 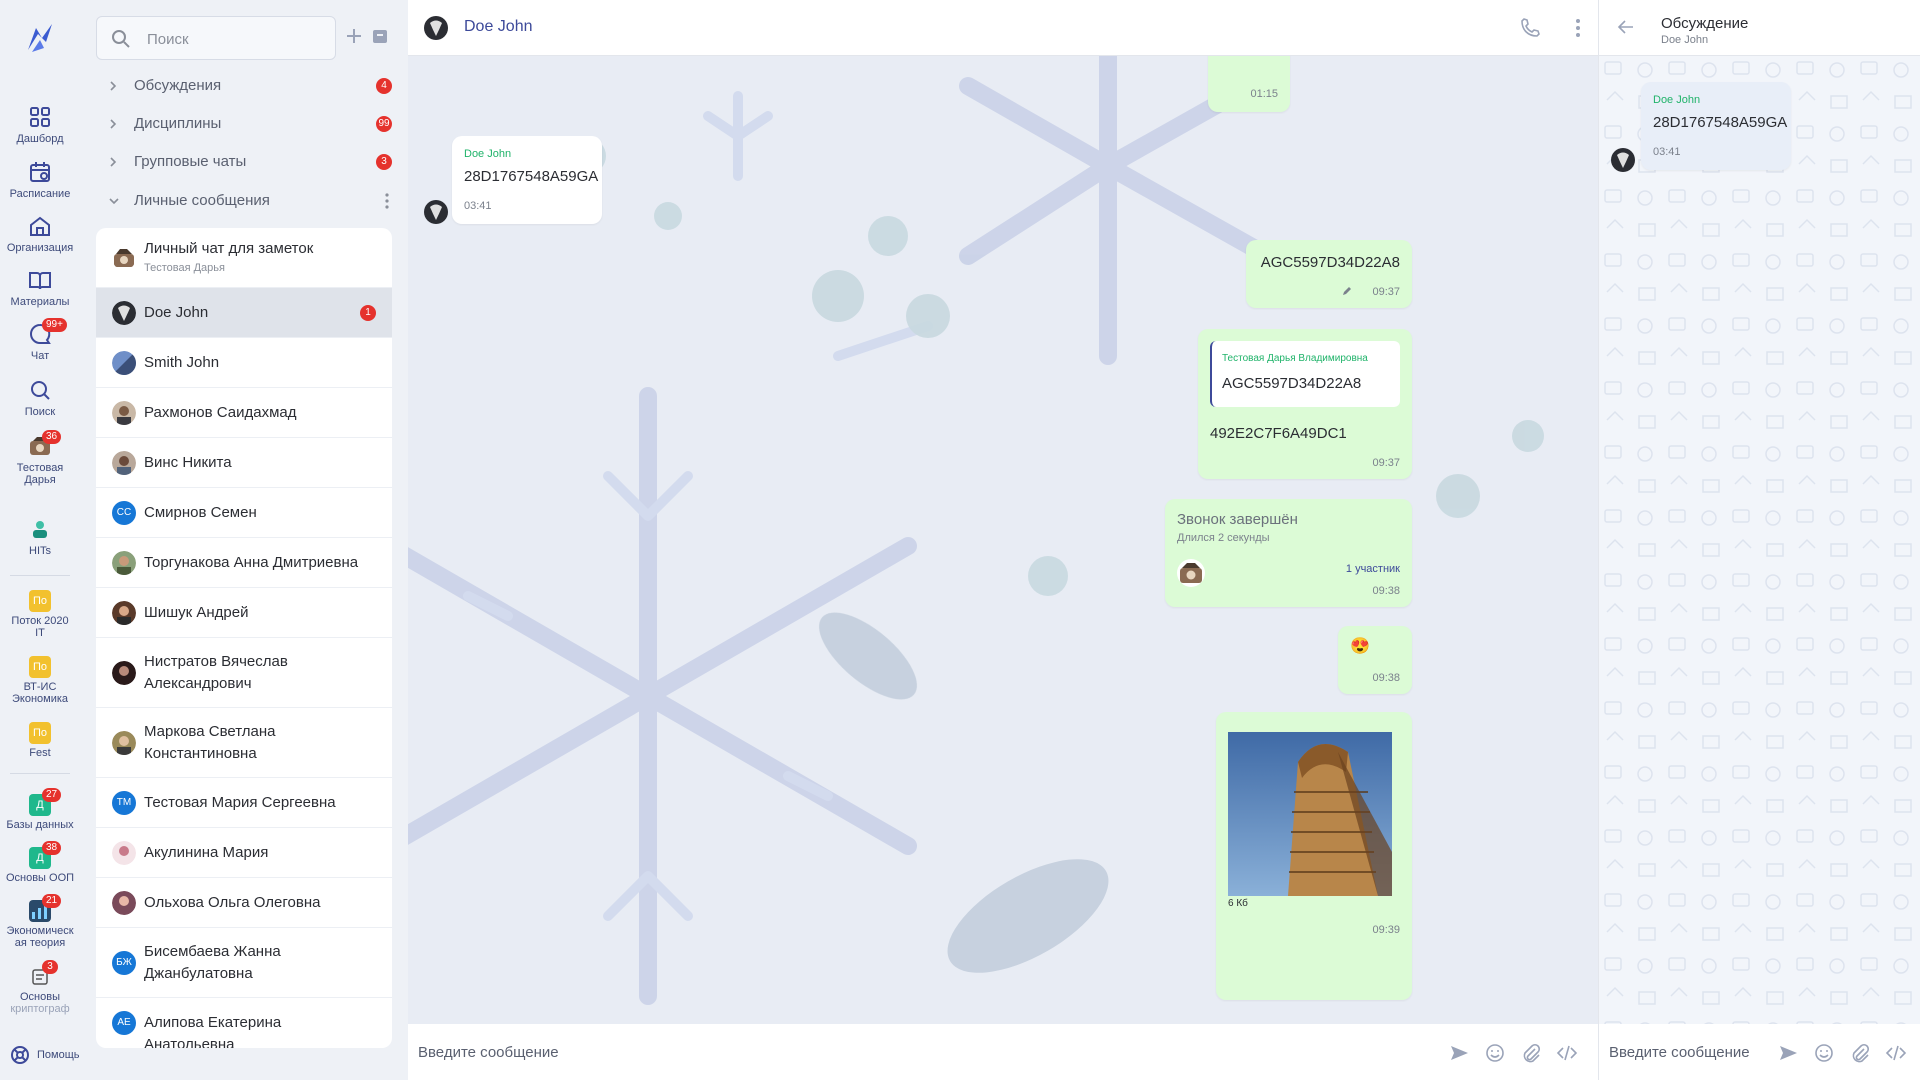 What do you see at coordinates (1626, 27) in the screenshot?
I see `back-arrow-icon` at bounding box center [1626, 27].